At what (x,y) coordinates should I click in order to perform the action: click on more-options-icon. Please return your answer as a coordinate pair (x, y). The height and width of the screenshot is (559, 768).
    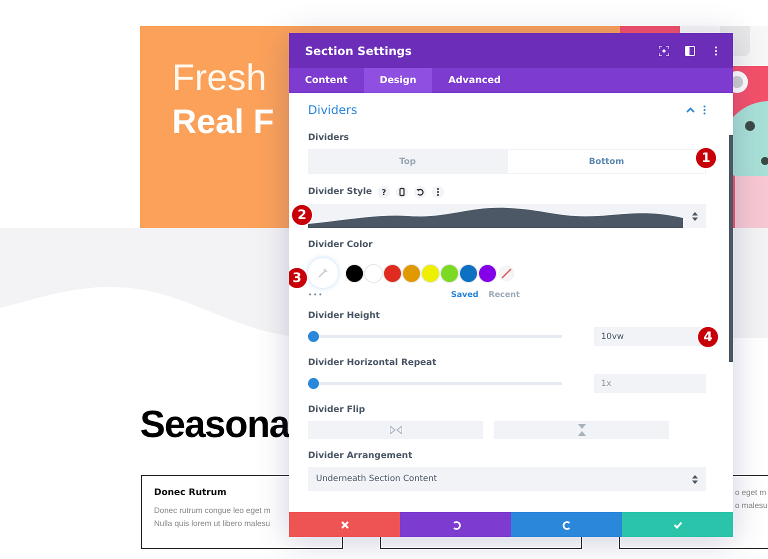
    Looking at the image, I should click on (438, 192).